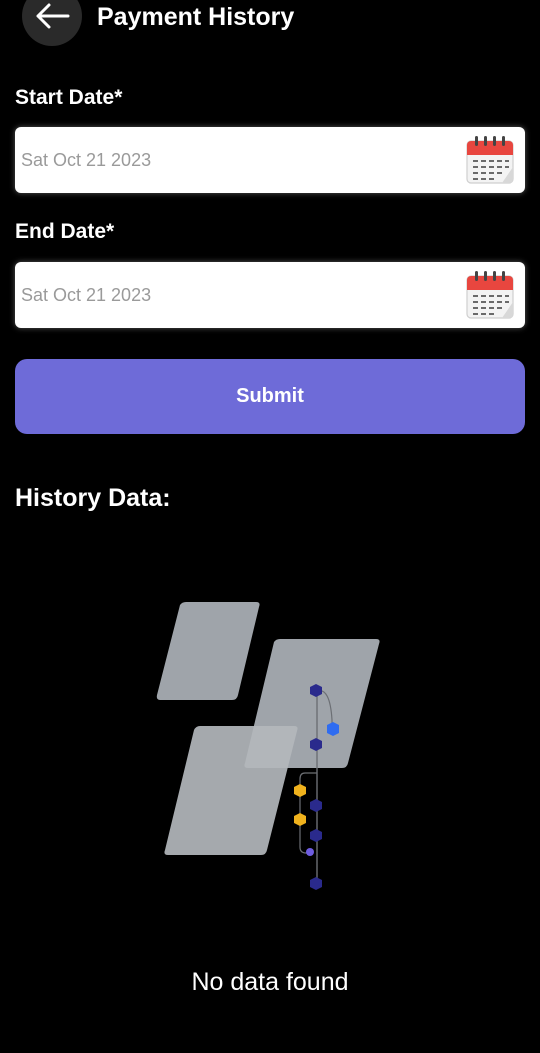  Describe the element at coordinates (69, 97) in the screenshot. I see `start-date-label: Start Date*` at that location.